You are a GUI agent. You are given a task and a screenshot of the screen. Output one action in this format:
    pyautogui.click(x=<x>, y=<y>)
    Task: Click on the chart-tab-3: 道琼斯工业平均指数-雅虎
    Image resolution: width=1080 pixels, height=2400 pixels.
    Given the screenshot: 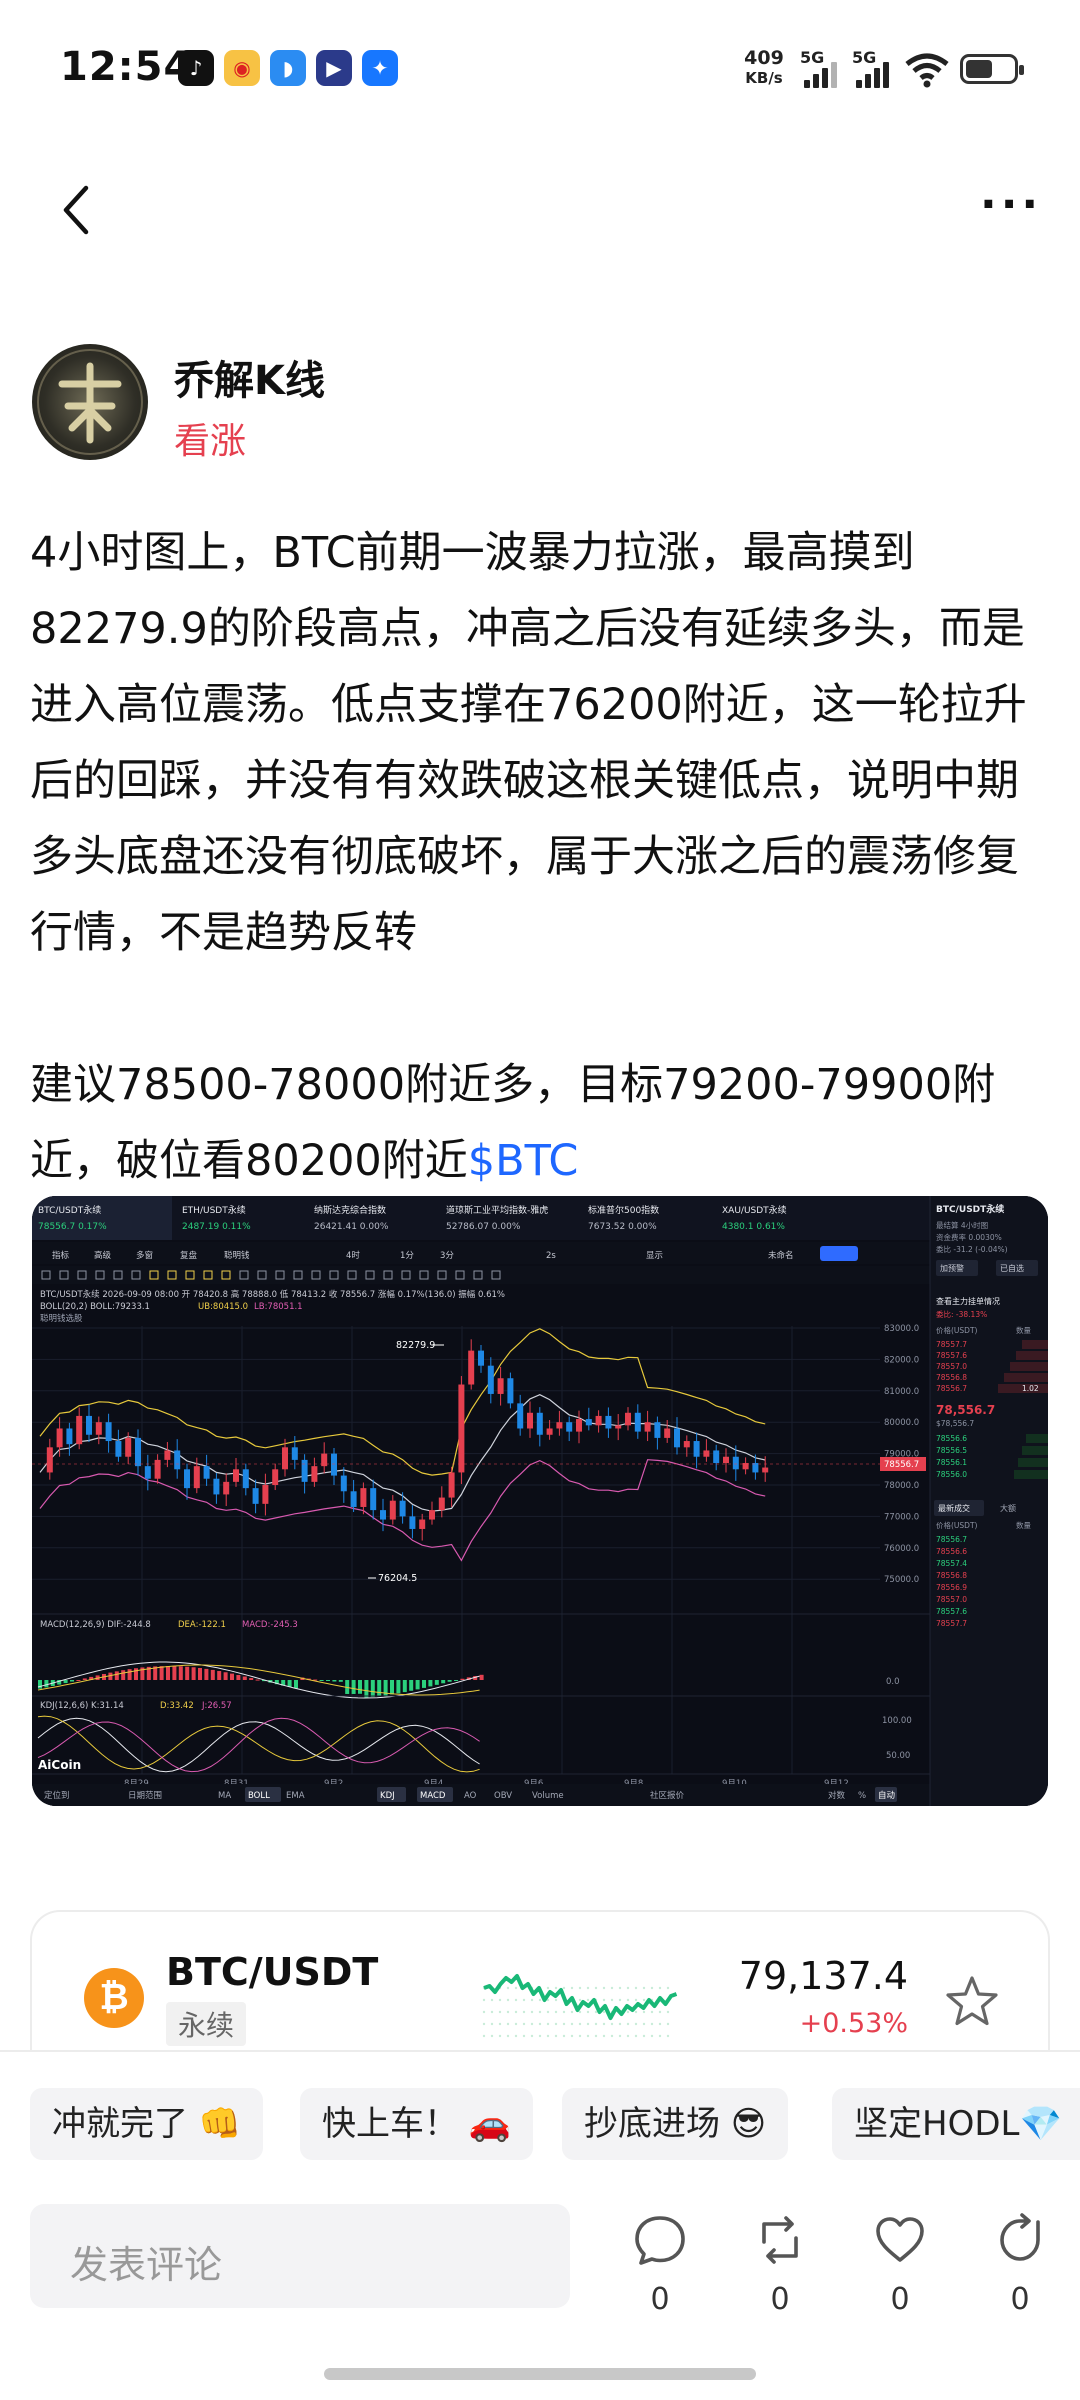 What is the action you would take?
    pyautogui.click(x=497, y=1210)
    